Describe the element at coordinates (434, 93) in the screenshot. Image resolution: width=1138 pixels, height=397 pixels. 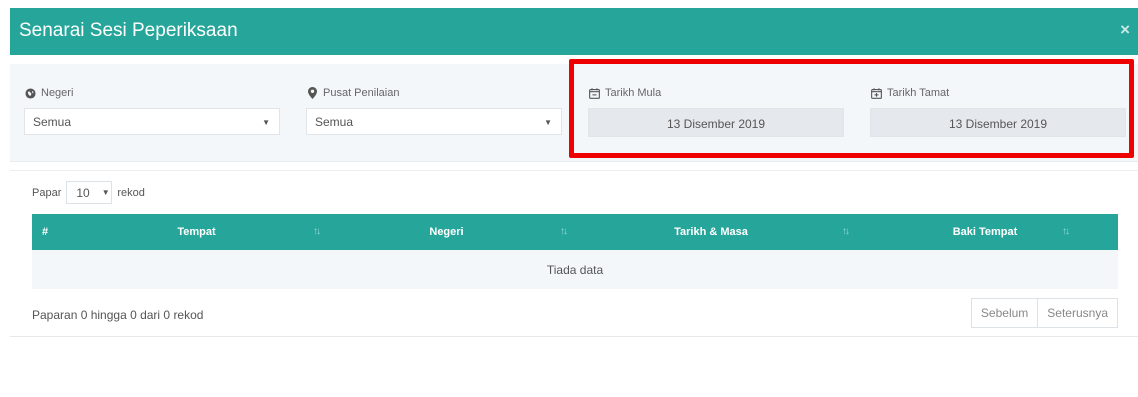
I see `filter-pusat-label-row: Pusat Penilaian` at that location.